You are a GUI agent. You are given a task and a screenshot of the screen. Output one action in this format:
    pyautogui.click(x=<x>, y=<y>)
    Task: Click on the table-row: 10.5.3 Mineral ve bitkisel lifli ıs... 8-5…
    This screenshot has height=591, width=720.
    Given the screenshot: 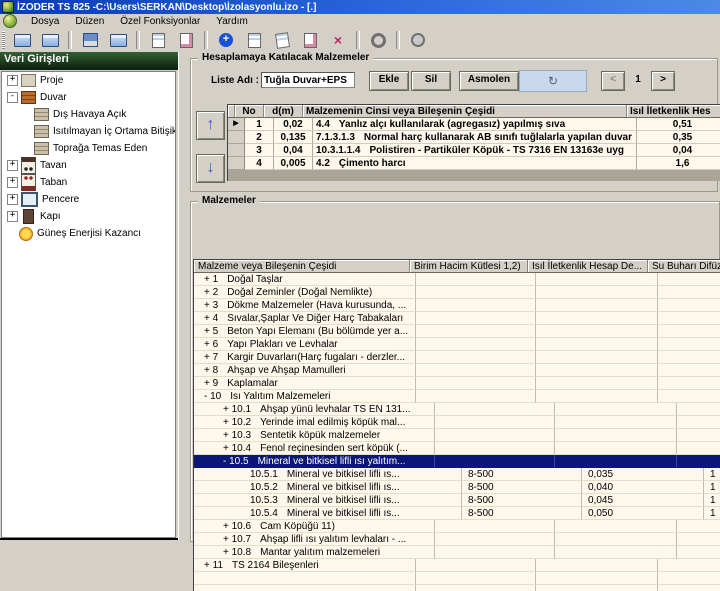 What is the action you would take?
    pyautogui.click(x=457, y=500)
    